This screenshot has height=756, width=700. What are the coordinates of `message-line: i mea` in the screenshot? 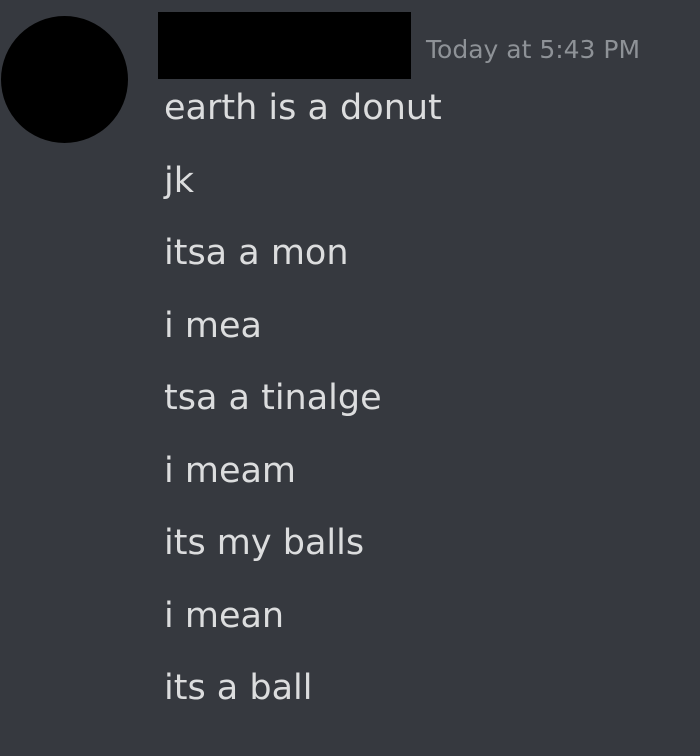 It's located at (213, 325).